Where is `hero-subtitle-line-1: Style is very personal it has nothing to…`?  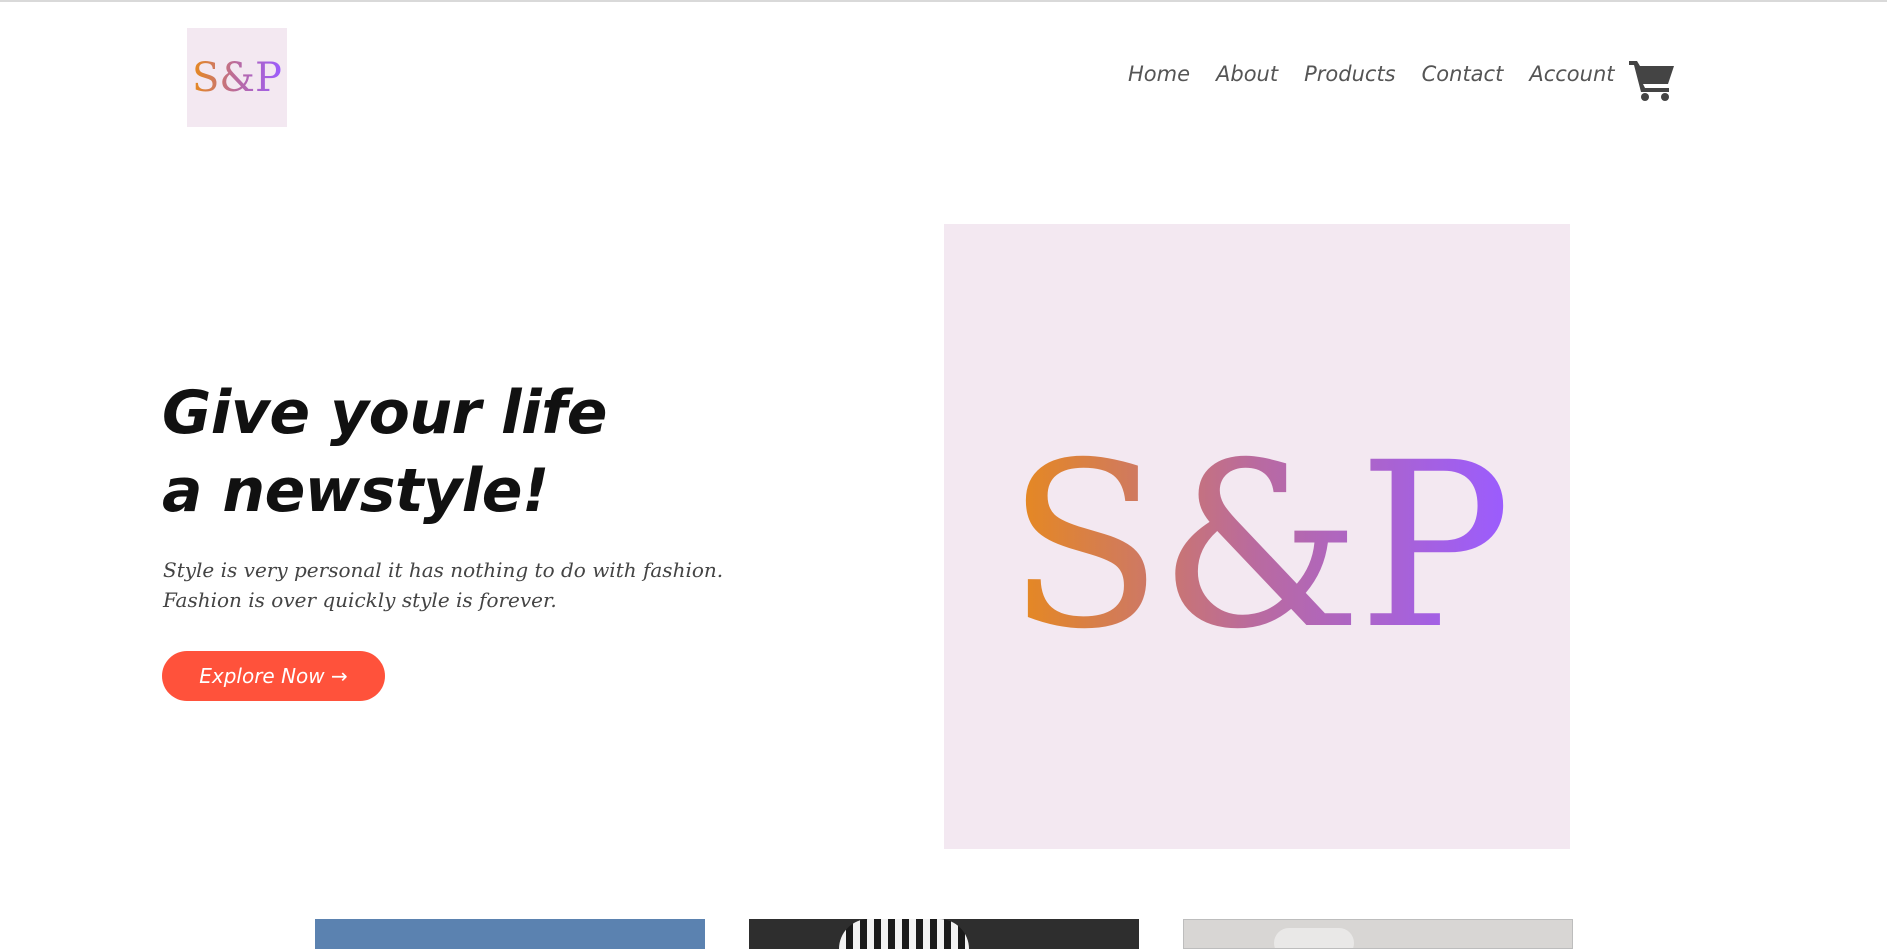
hero-subtitle-line-1: Style is very personal it has nothing to… is located at coordinates (443, 570).